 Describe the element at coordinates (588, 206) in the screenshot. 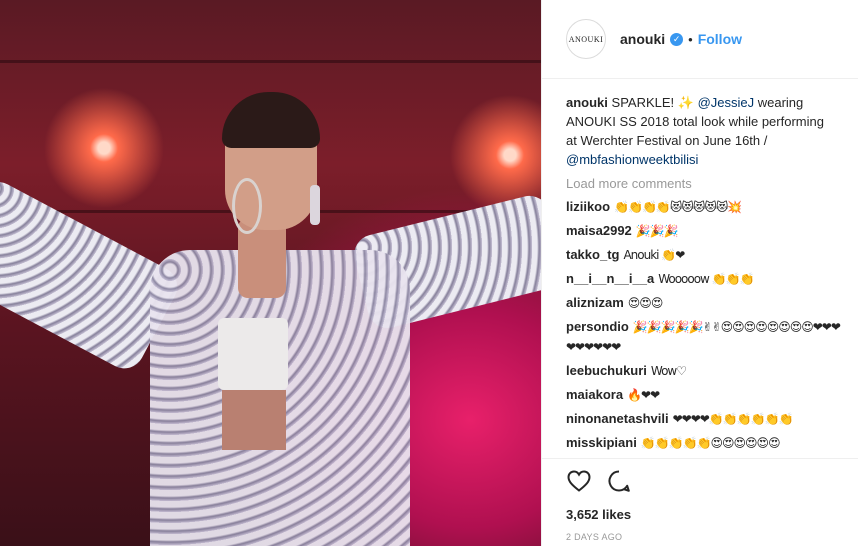

I see `comment-username: liziikoo` at that location.